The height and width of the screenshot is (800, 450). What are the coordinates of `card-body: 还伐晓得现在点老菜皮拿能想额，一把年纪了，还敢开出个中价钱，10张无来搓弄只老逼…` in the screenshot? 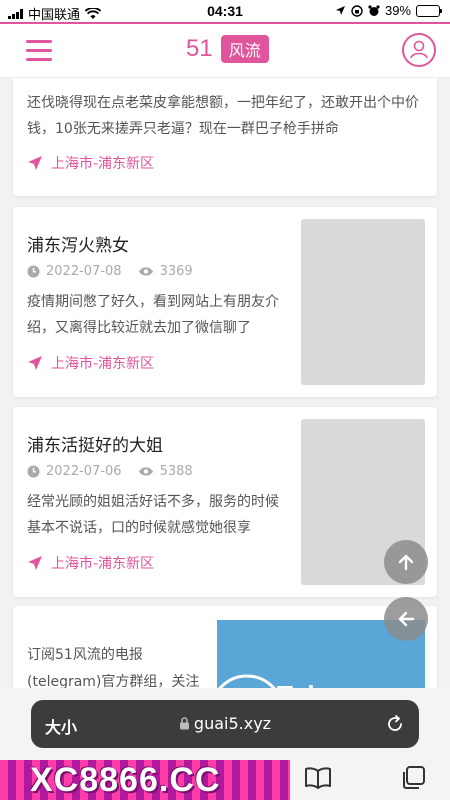 It's located at (227, 116).